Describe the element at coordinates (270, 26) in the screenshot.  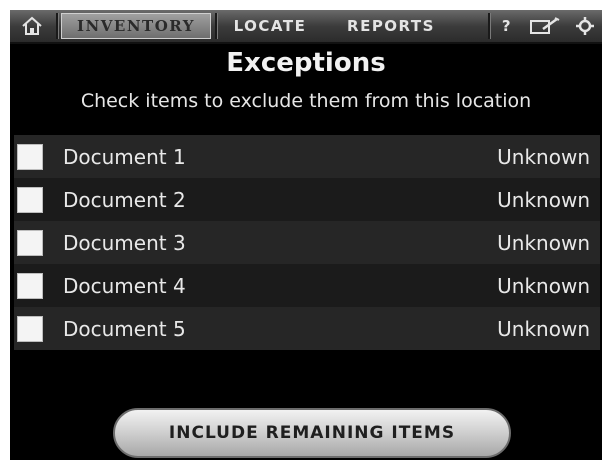
I see `tab-locate: LOCATE` at that location.